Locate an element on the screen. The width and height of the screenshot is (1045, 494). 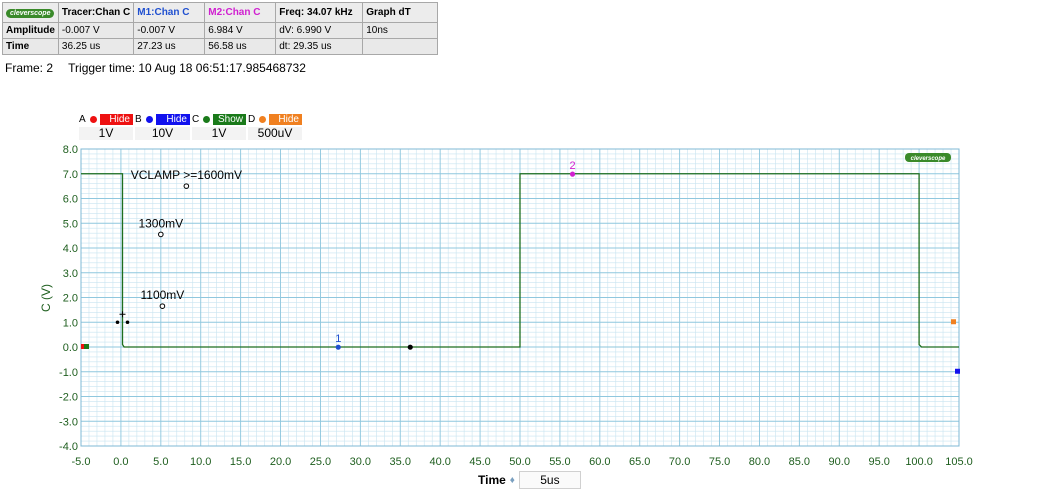
y-tick-label: -1.0 is located at coordinates (68, 373).